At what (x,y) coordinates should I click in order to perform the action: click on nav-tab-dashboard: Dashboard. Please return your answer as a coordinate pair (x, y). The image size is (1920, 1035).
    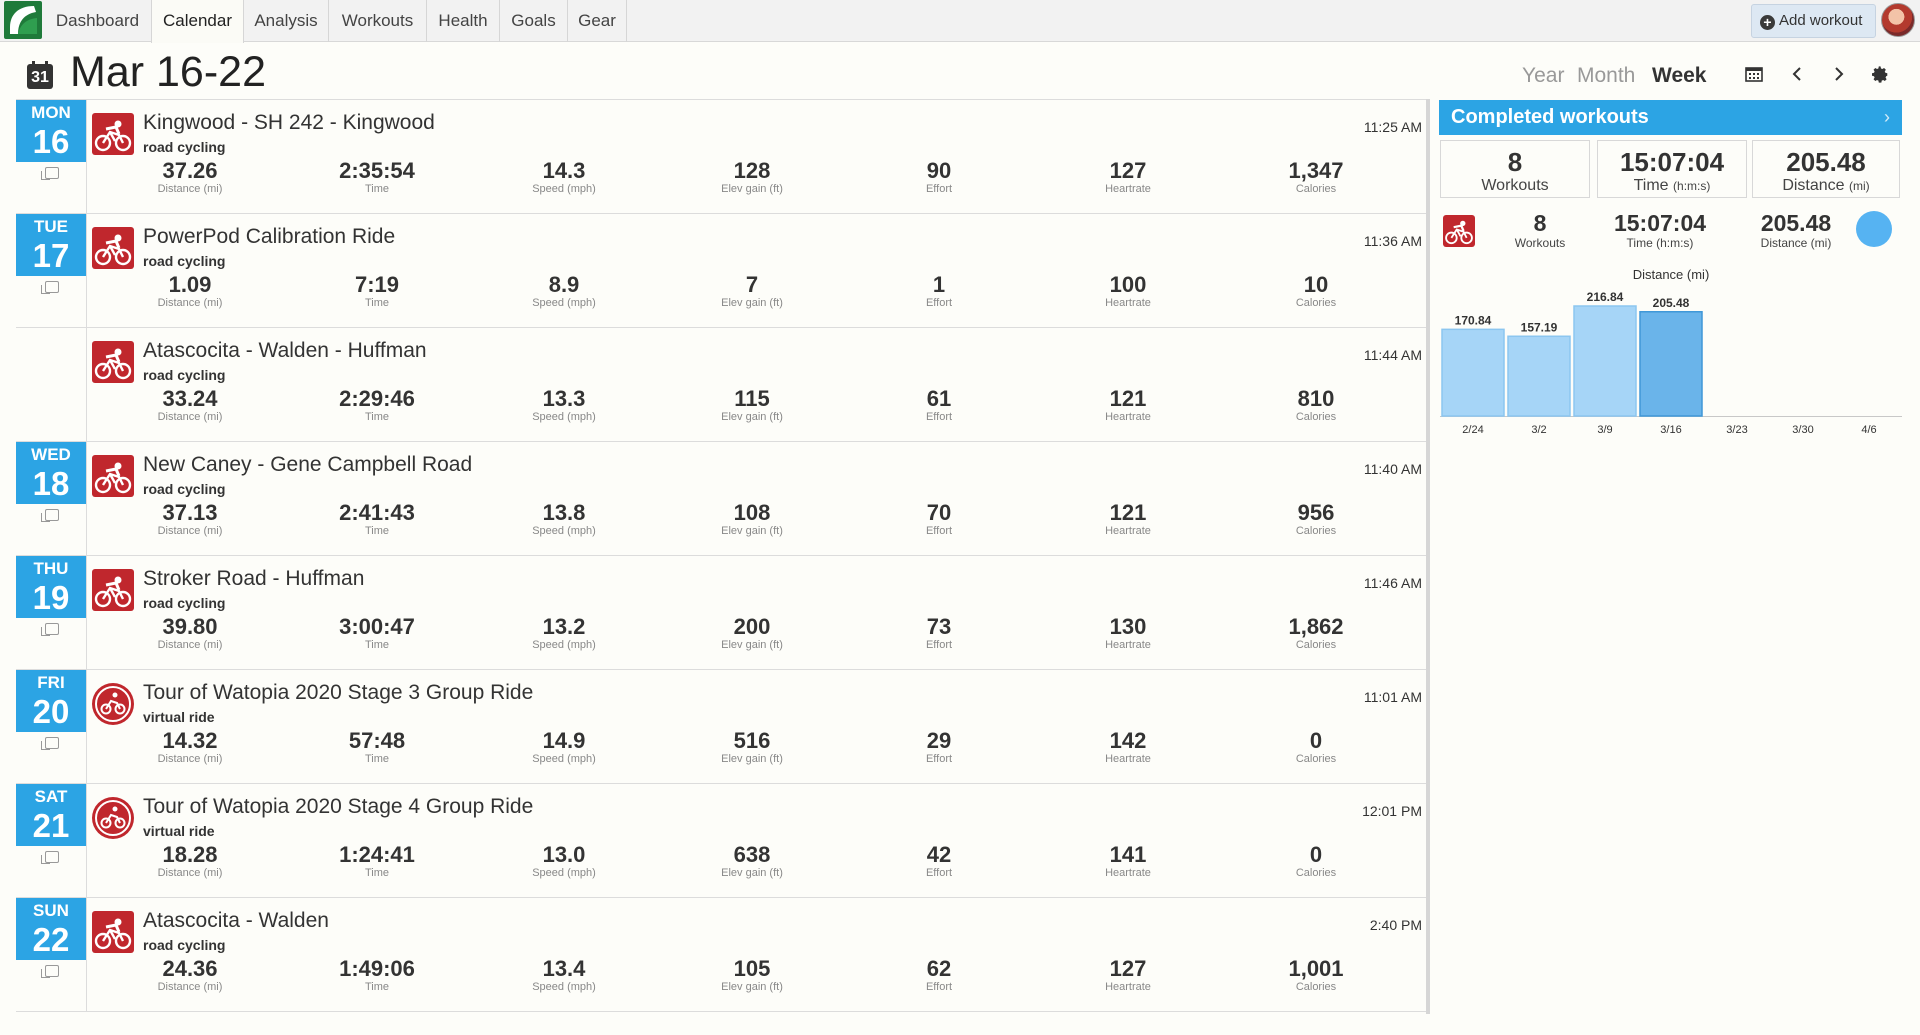
    Looking at the image, I should click on (98, 21).